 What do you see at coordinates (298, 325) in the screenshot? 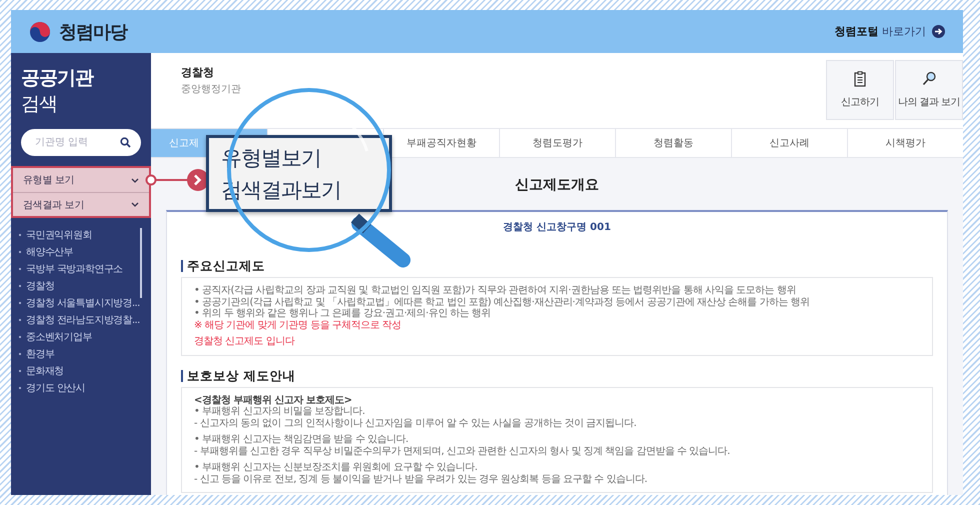
I see `notice-text: ※ 해당 기관에 맞게 기관명 등을 구체적으로 작성` at bounding box center [298, 325].